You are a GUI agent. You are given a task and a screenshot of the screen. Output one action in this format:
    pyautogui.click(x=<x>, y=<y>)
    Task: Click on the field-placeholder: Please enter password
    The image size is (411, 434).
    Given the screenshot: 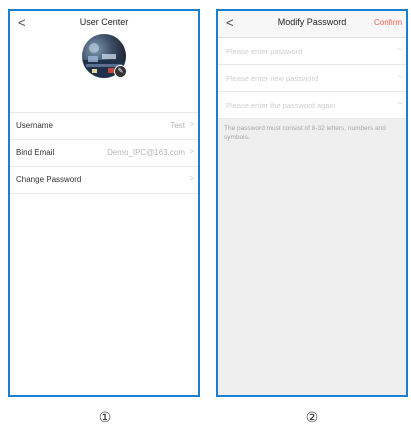 What is the action you would take?
    pyautogui.click(x=264, y=51)
    